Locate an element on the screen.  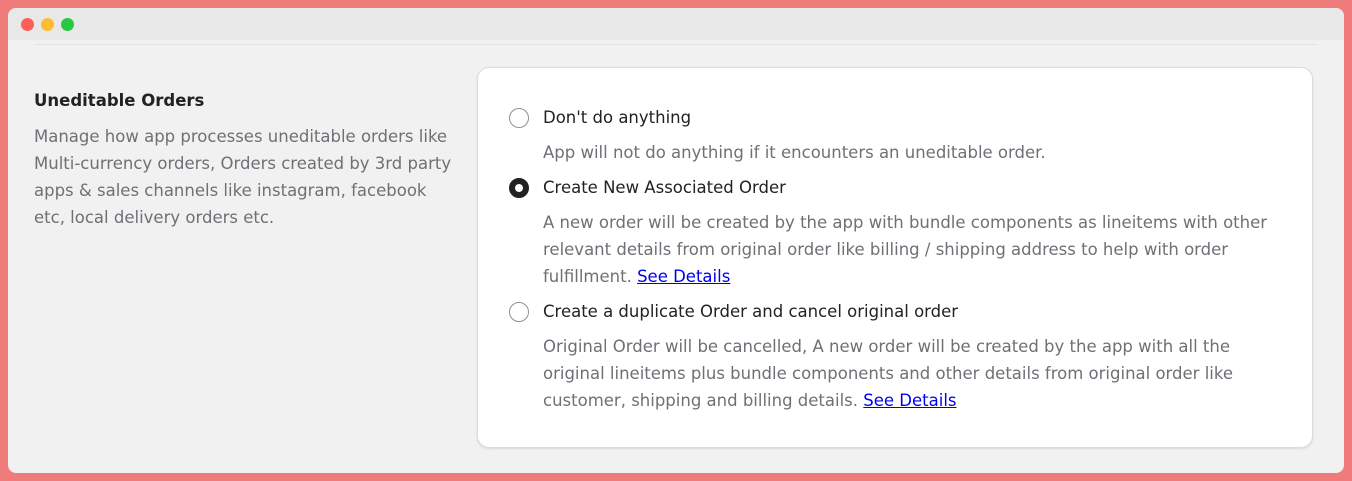
radio-create-new-associated-order is located at coordinates (519, 188).